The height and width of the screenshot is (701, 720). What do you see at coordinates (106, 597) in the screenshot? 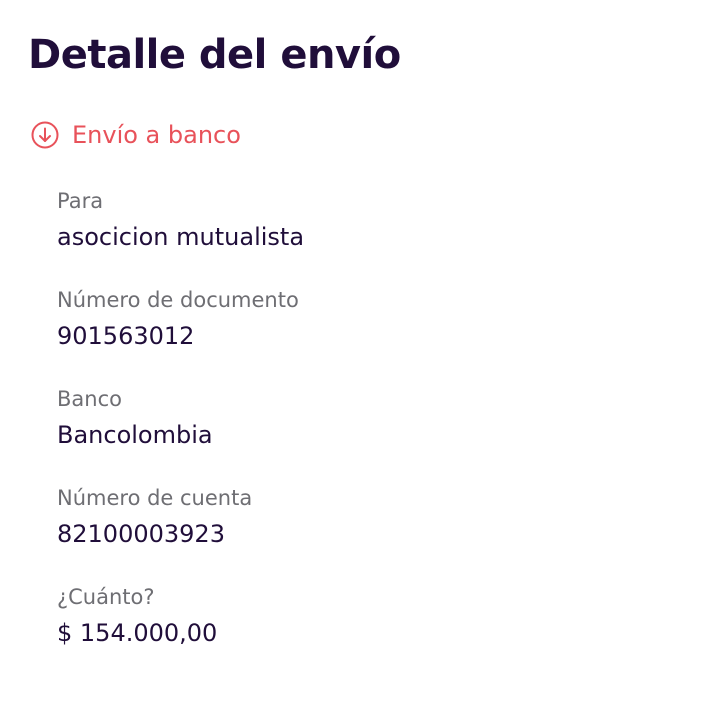
I see `amount-label: ¿Cuánto?` at bounding box center [106, 597].